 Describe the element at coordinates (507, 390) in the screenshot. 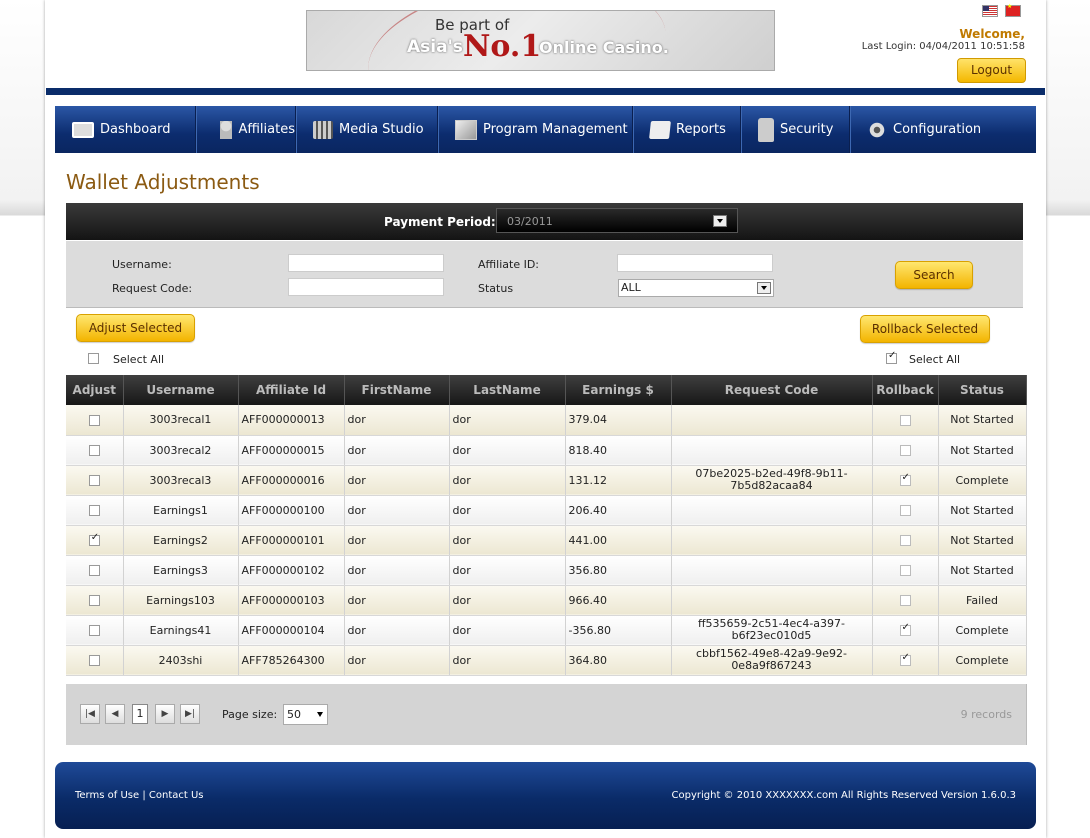

I see `column-header: LastName` at that location.